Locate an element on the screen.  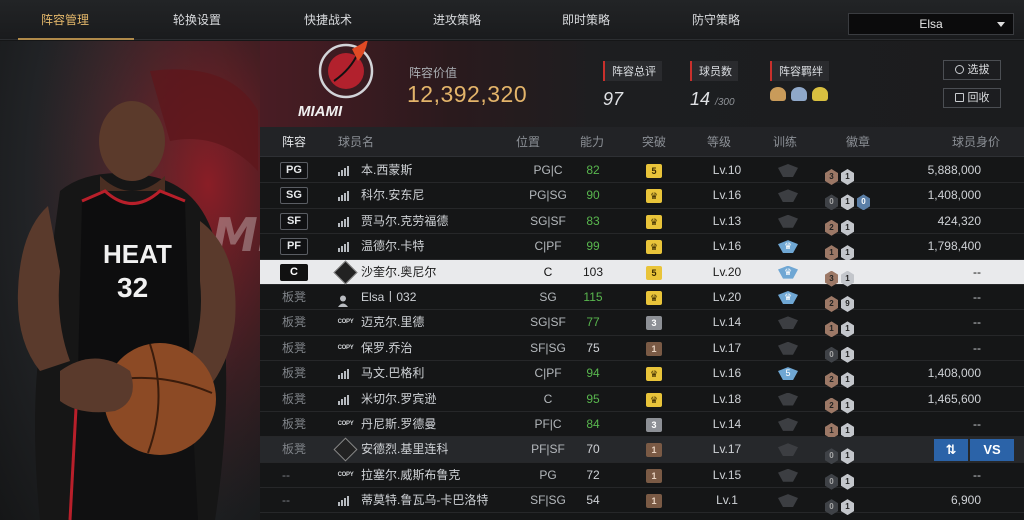
table-row: 板凳 米切尔.罗宾逊 C 95 ♛ Lv.18 2 1 1,465,600 is located at coordinates (642, 400).